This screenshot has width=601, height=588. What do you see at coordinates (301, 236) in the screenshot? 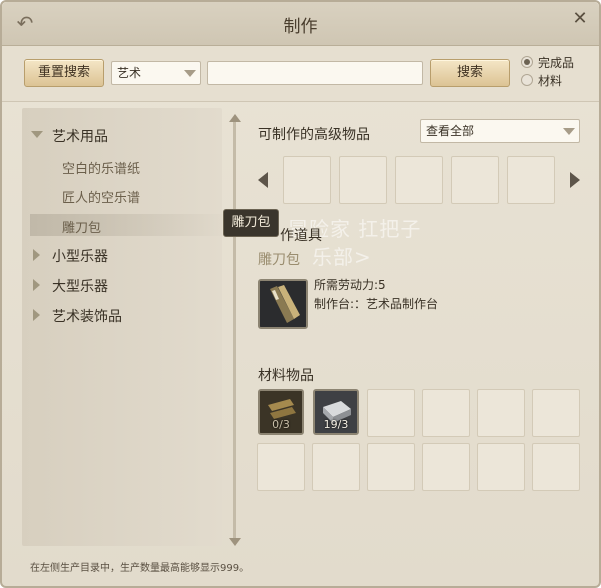
I see `craft-item-section-title: 作道具` at bounding box center [301, 236].